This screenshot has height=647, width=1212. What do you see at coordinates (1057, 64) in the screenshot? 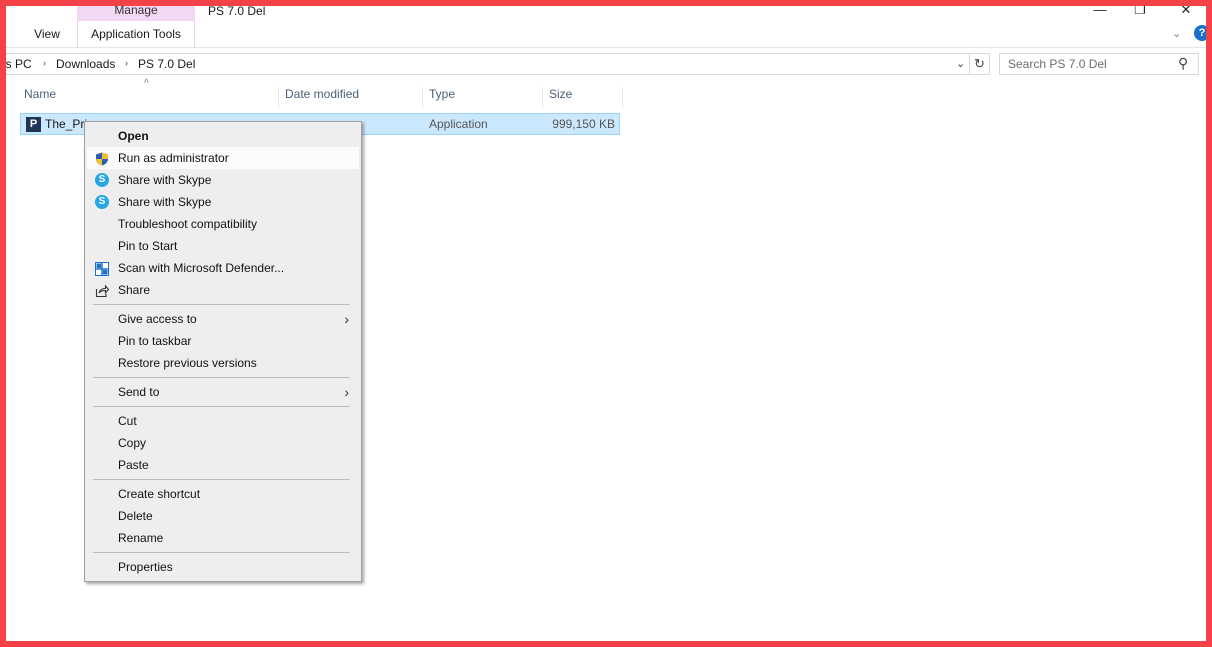
I see `search-placeholder: Search PS 7.0 Del` at bounding box center [1057, 64].